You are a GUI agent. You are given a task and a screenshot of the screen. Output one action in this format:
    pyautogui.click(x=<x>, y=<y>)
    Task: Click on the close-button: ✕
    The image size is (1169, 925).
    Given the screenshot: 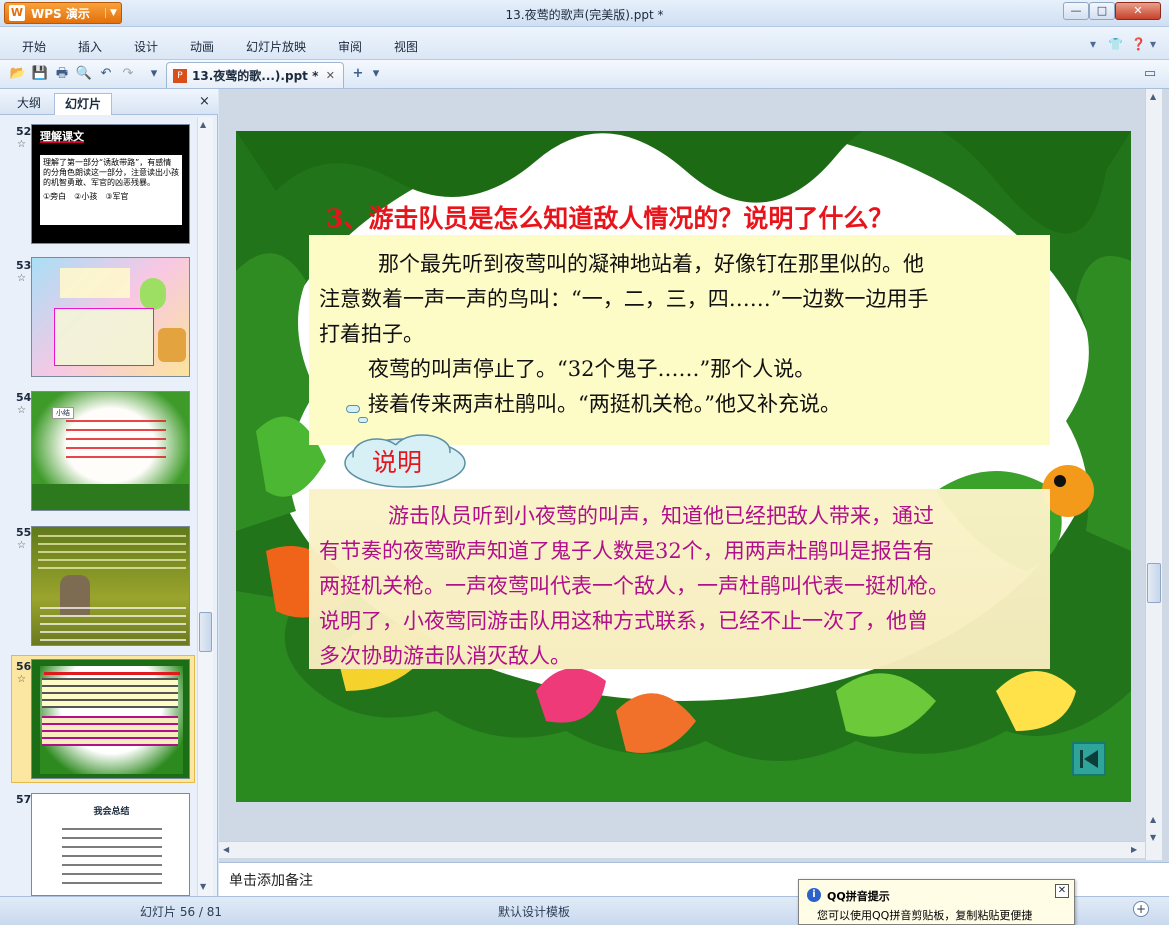 What is the action you would take?
    pyautogui.click(x=1138, y=11)
    